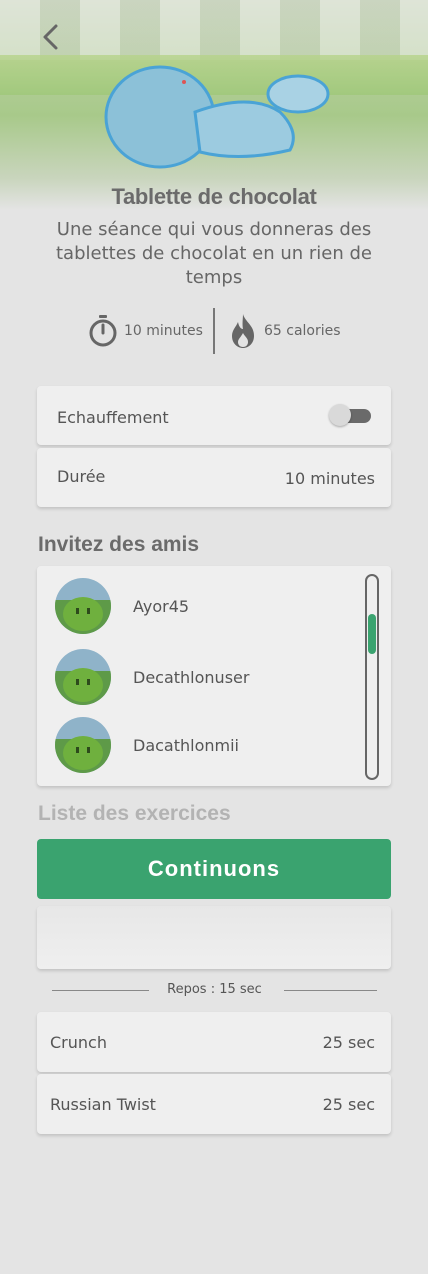 This screenshot has width=428, height=1274. Describe the element at coordinates (217, 117) in the screenshot. I see `mascot-illustration` at that location.